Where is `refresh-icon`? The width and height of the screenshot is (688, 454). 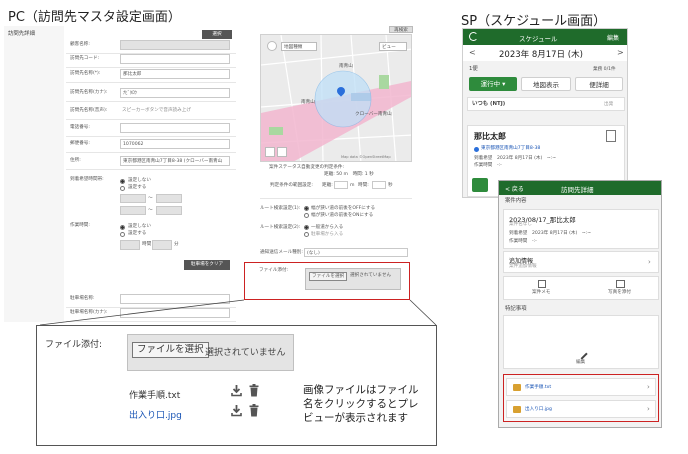 refresh-icon is located at coordinates (473, 36).